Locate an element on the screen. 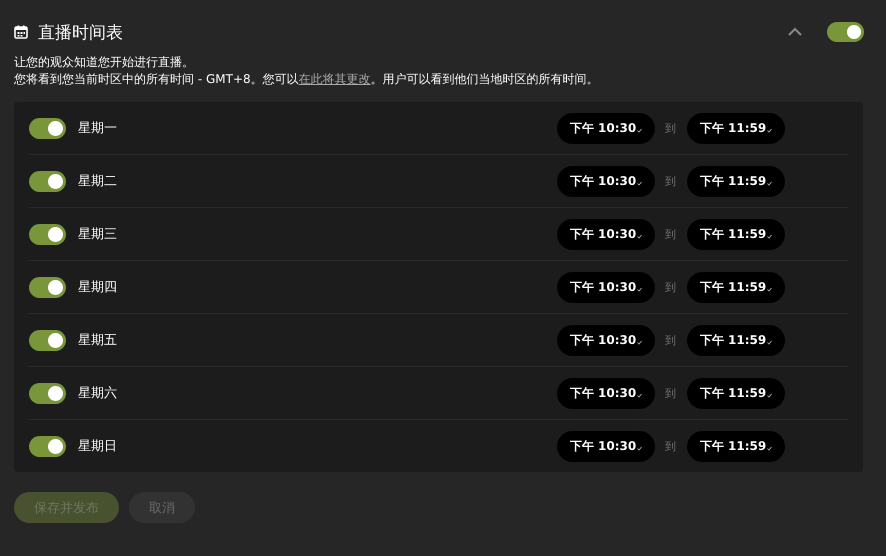 Image resolution: width=886 pixels, height=556 pixels. day-label: 星期二 is located at coordinates (97, 181).